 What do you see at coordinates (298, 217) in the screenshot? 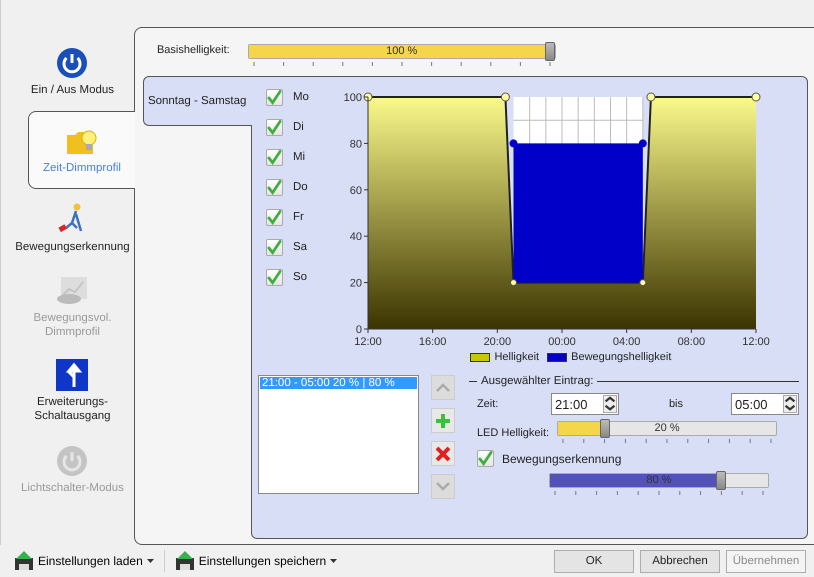
I see `day-label: Fr` at bounding box center [298, 217].